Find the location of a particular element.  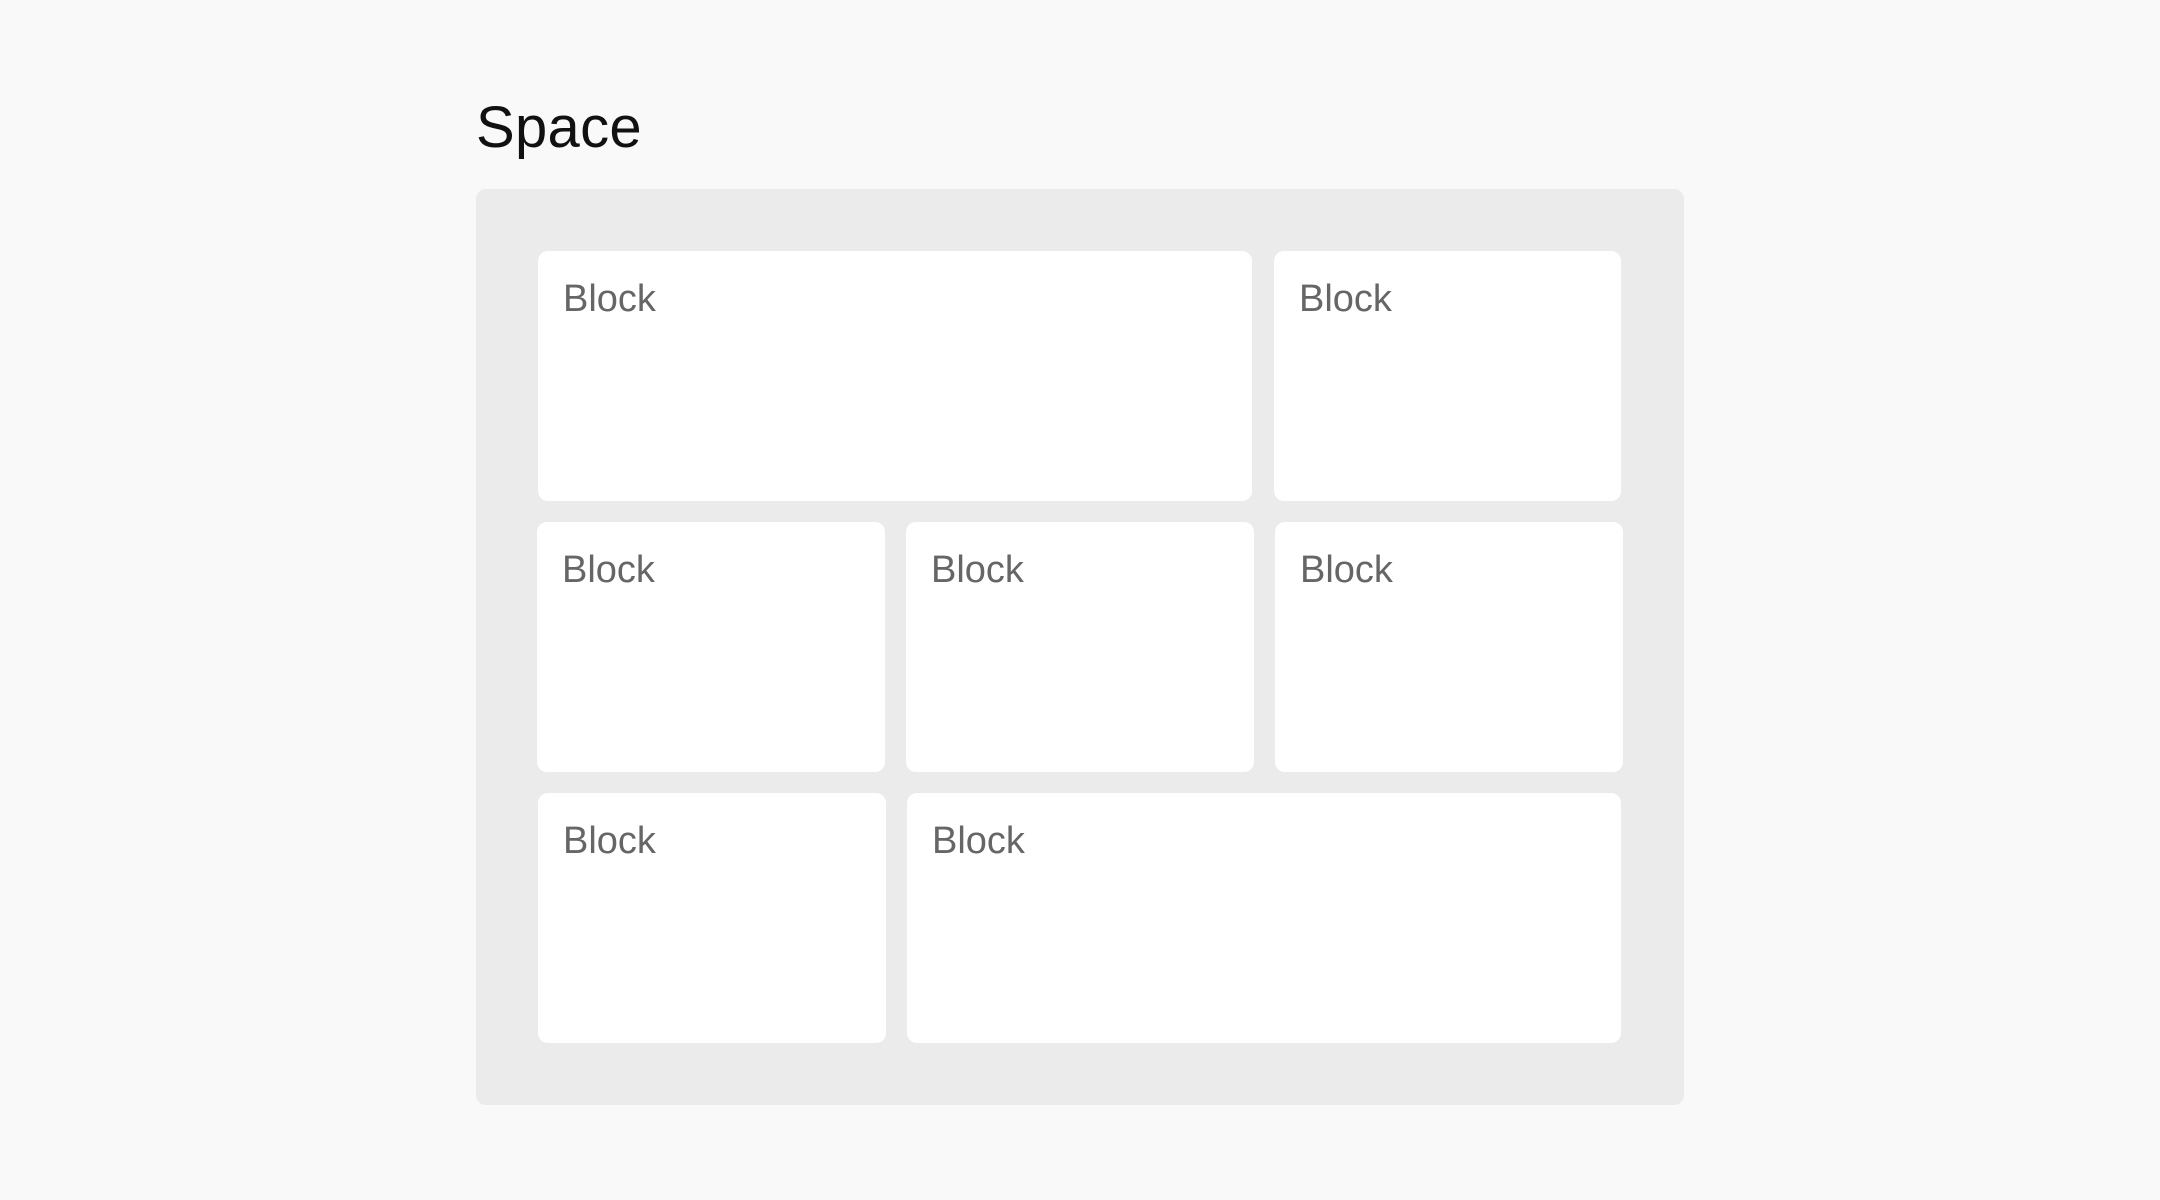

block-middle-center: Block is located at coordinates (1080, 647).